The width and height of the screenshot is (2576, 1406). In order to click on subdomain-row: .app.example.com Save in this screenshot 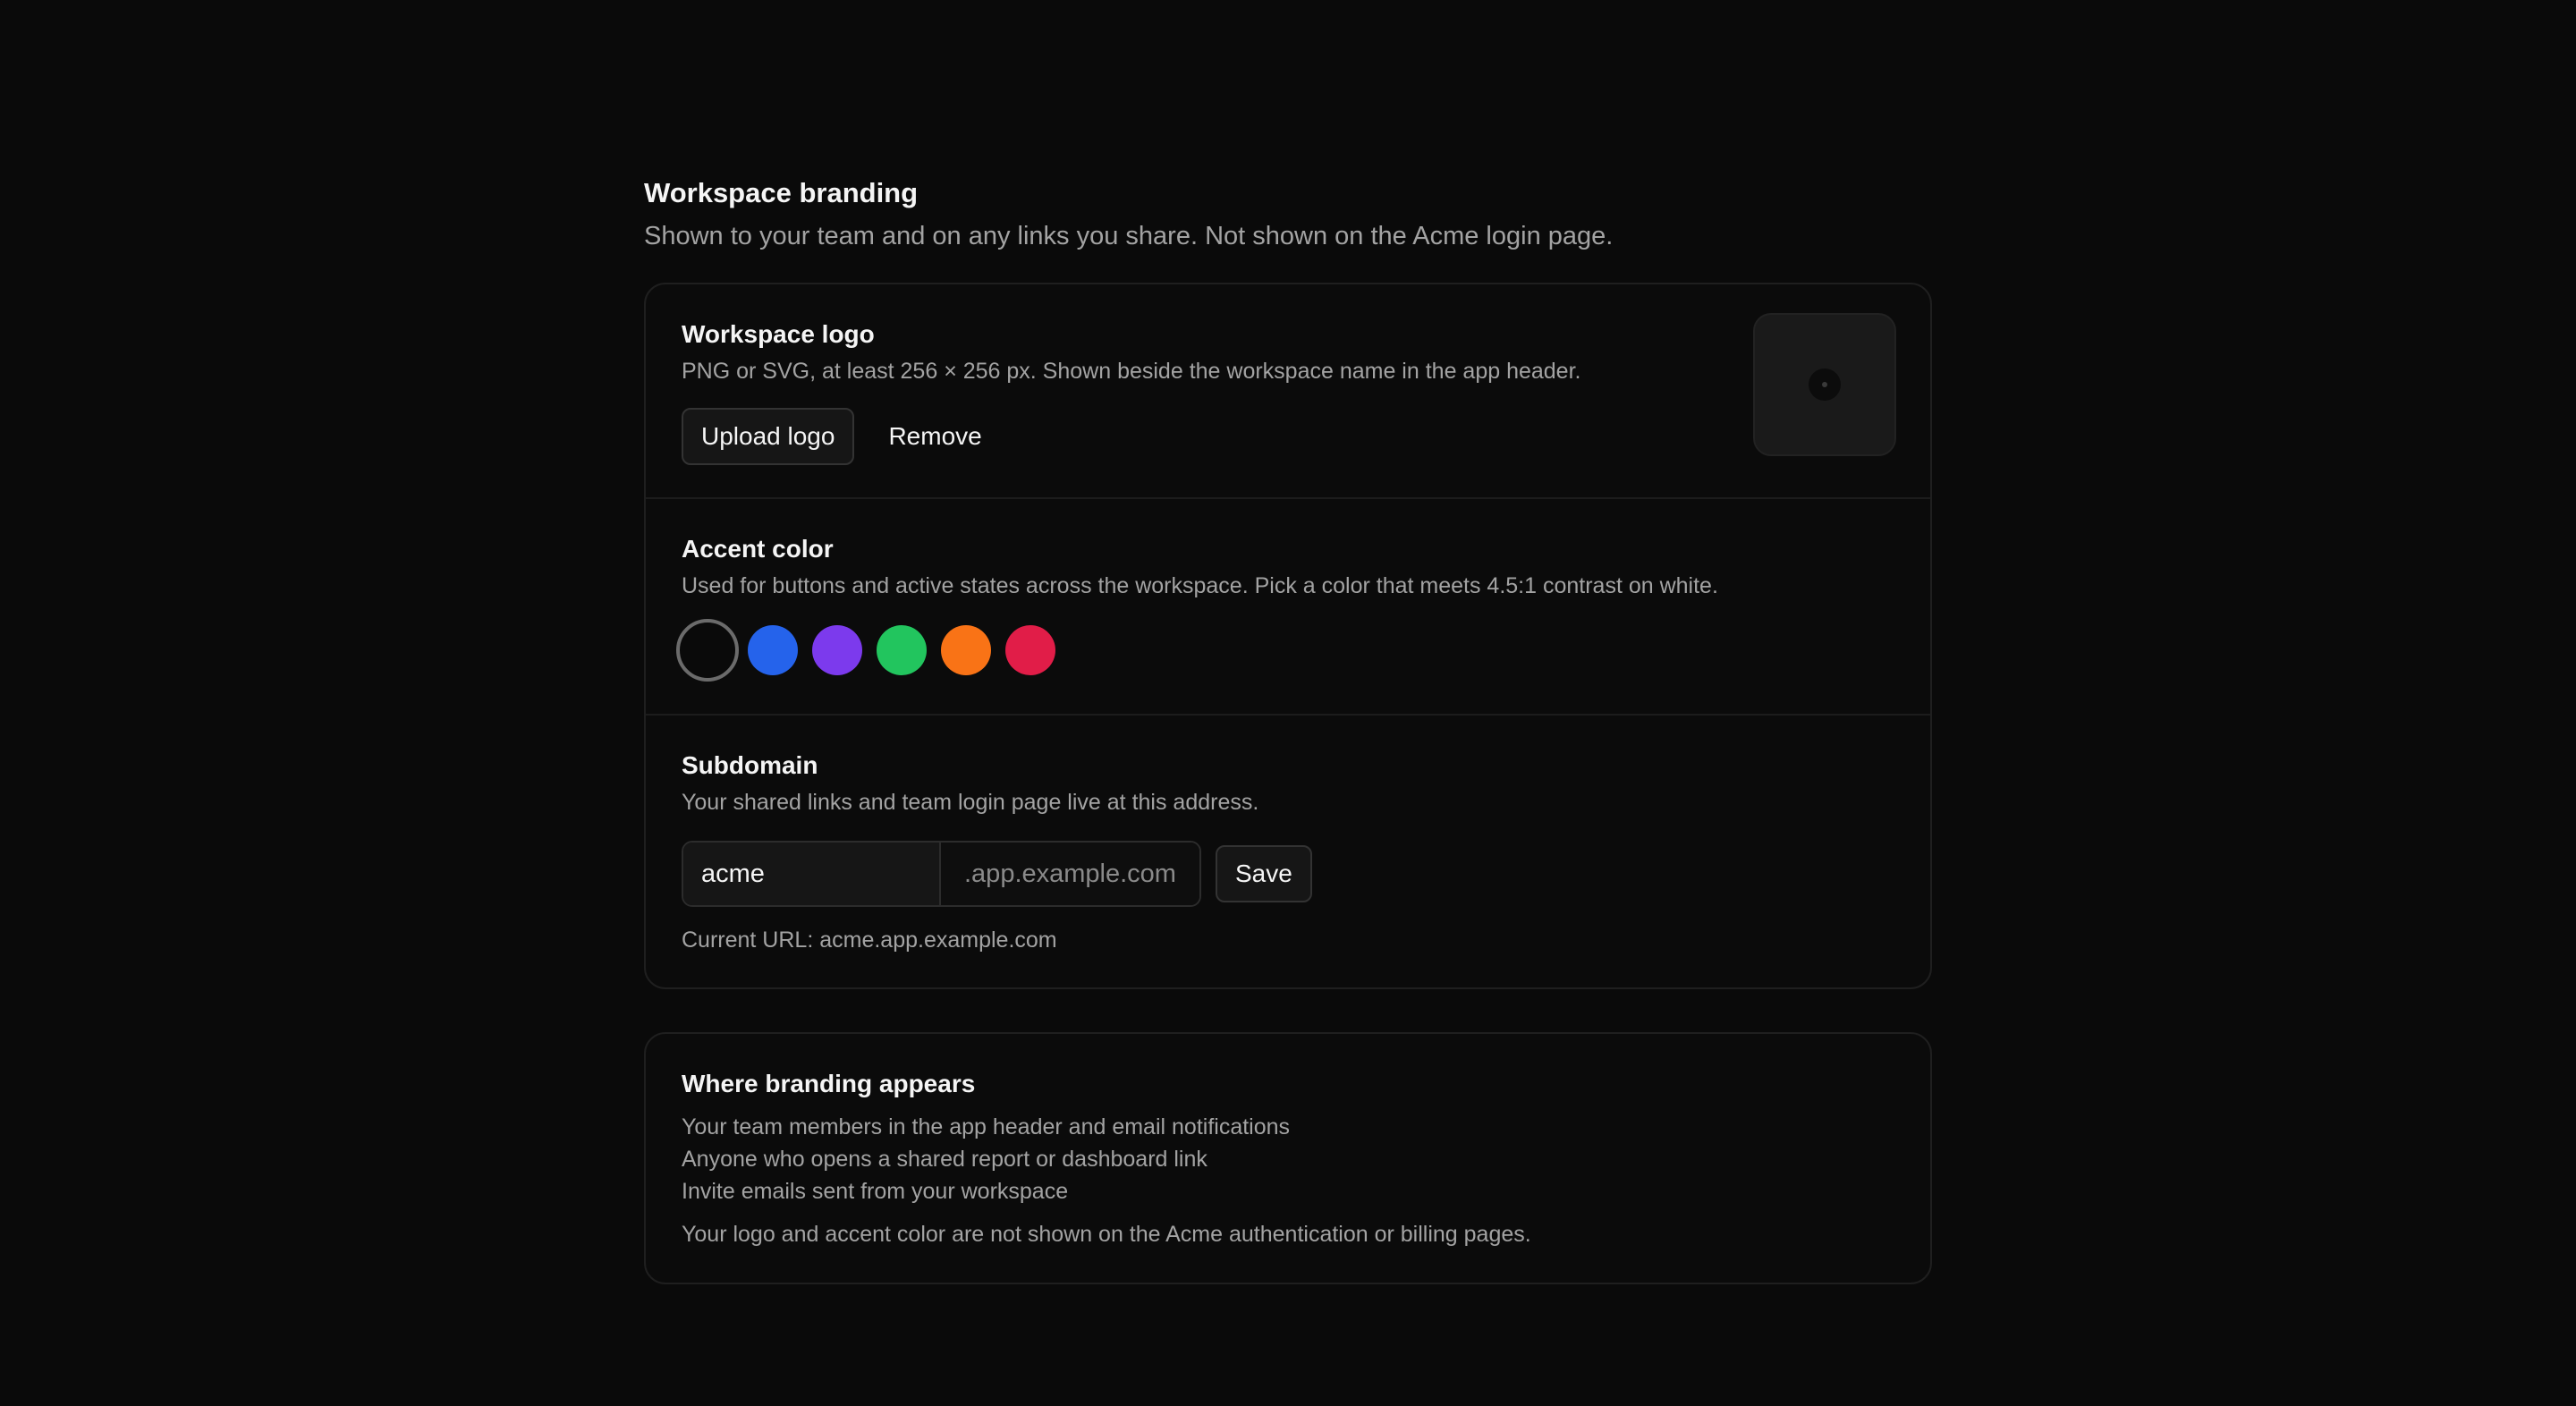, I will do `click(1288, 874)`.